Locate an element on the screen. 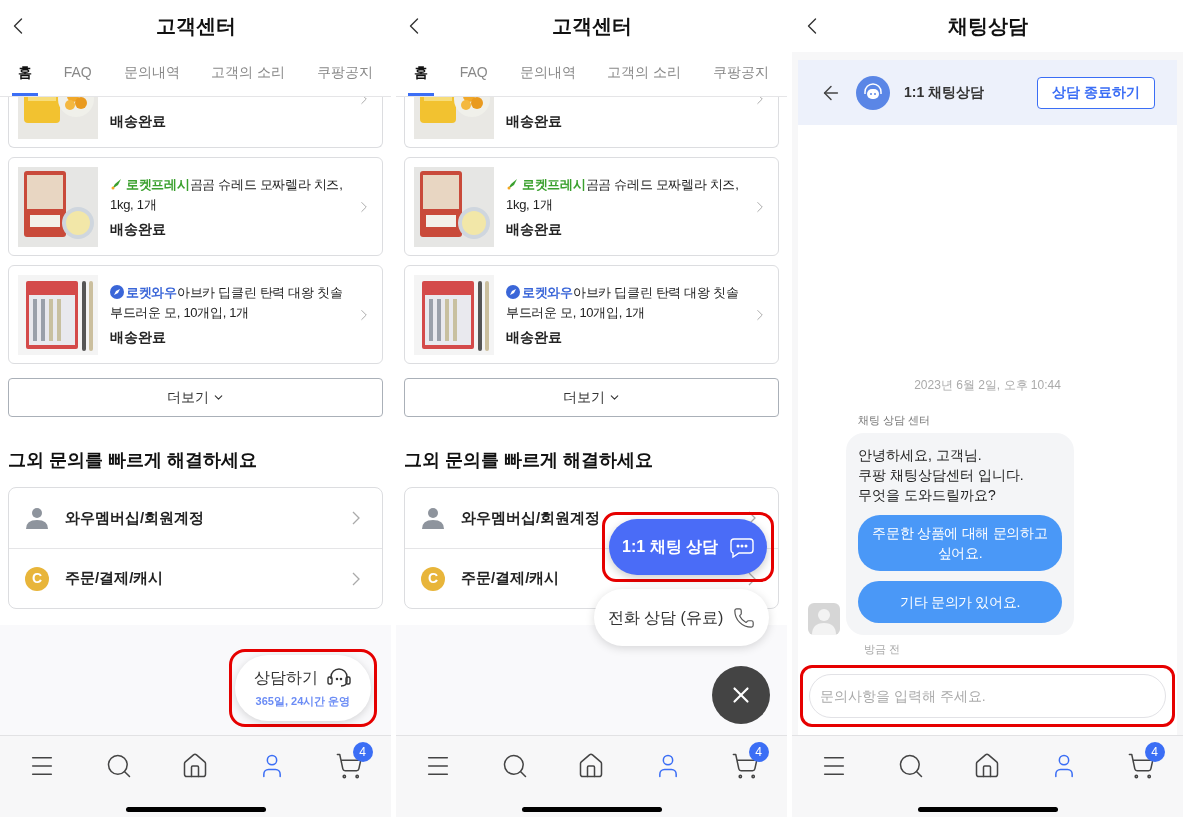 This screenshot has width=1183, height=817. quick-link: 와우멤버십/회원계정 is located at coordinates (195, 518).